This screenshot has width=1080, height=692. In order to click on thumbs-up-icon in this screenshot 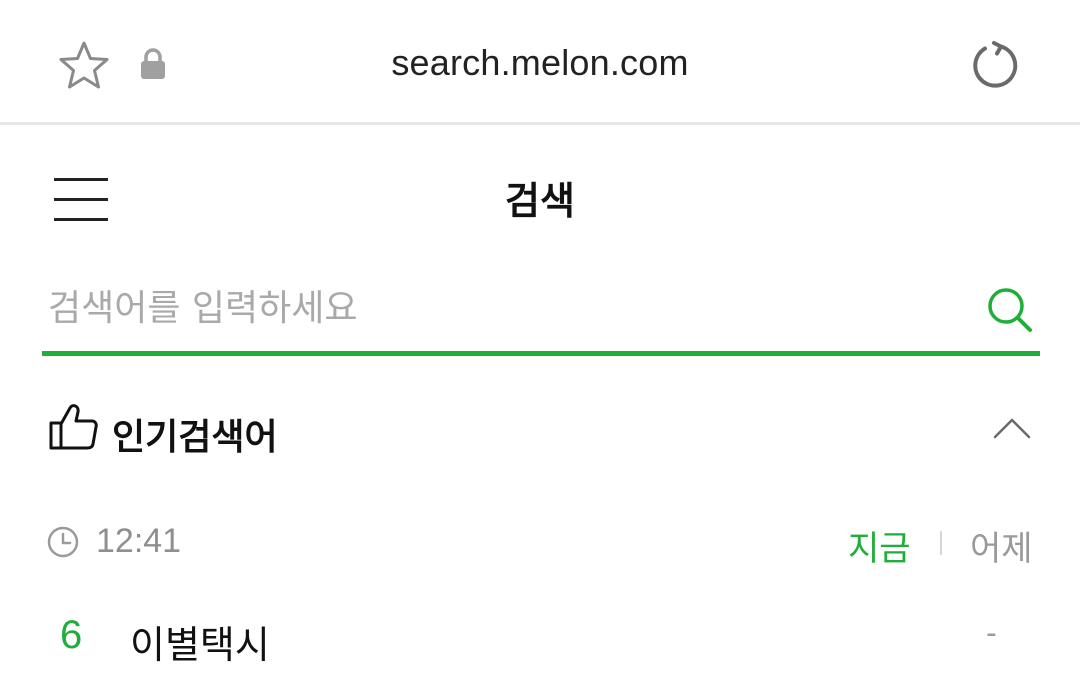, I will do `click(73, 427)`.